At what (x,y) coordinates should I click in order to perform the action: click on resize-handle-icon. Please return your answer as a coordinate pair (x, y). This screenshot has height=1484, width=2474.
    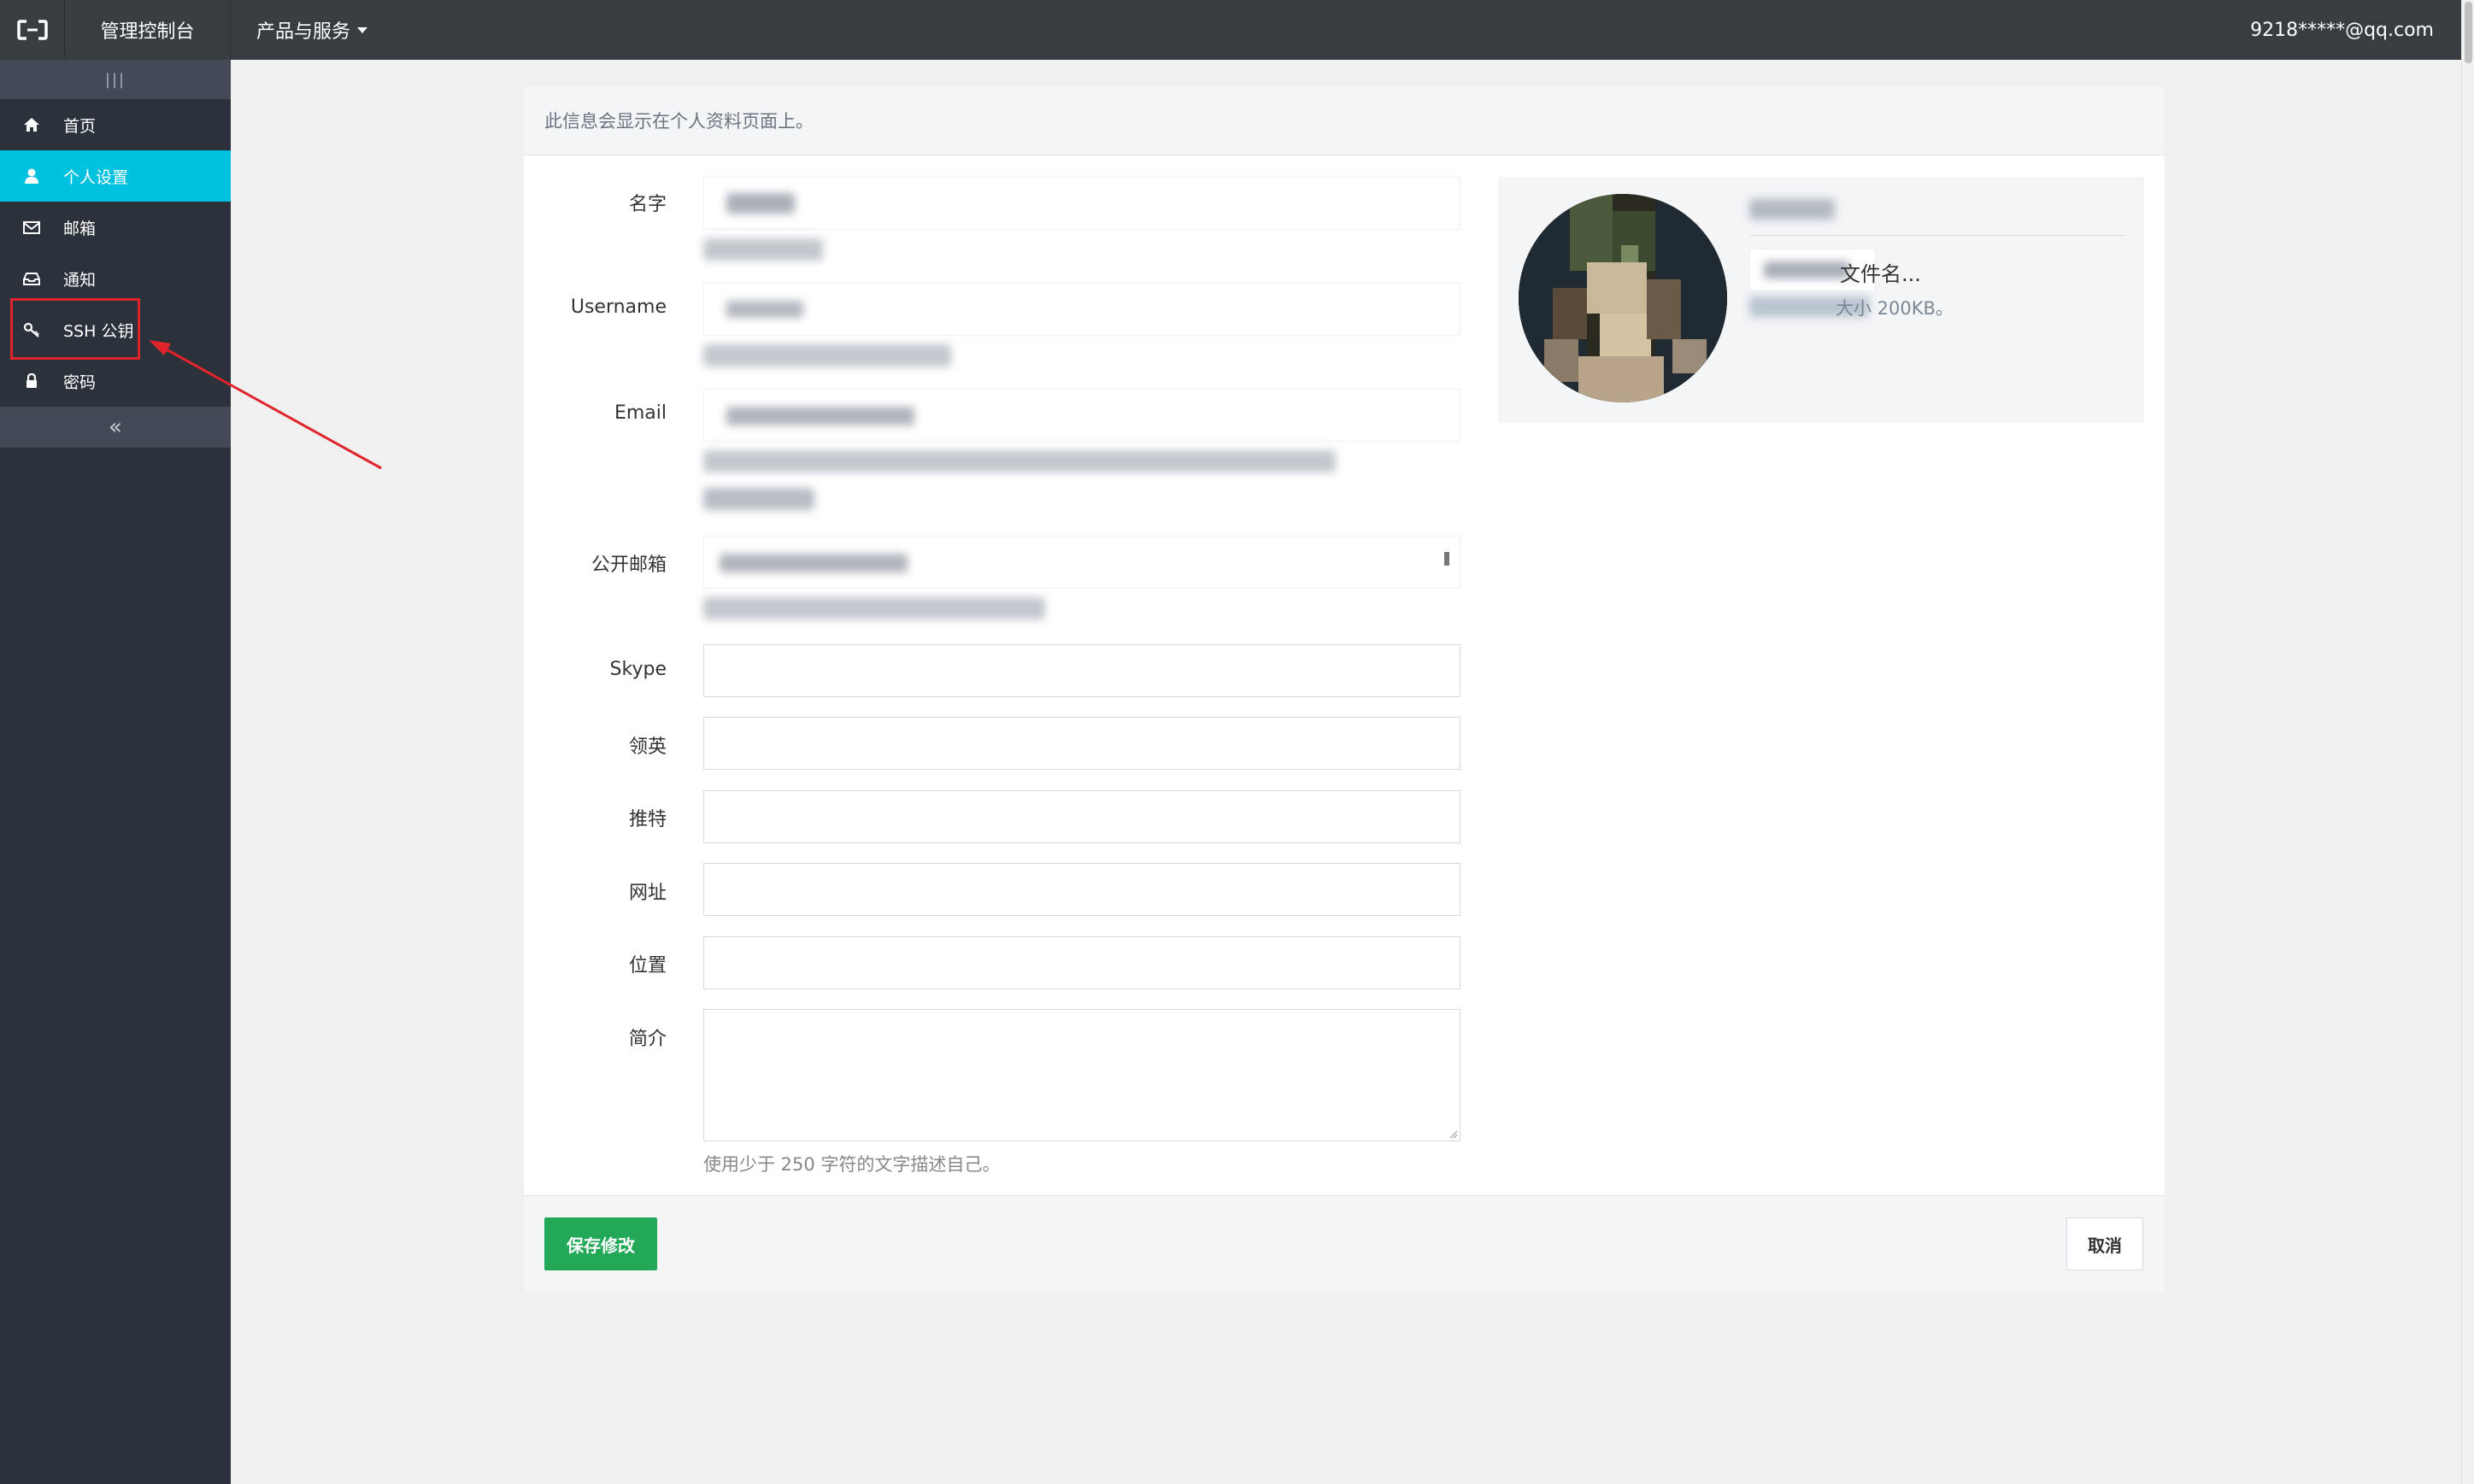
    Looking at the image, I should click on (1453, 1134).